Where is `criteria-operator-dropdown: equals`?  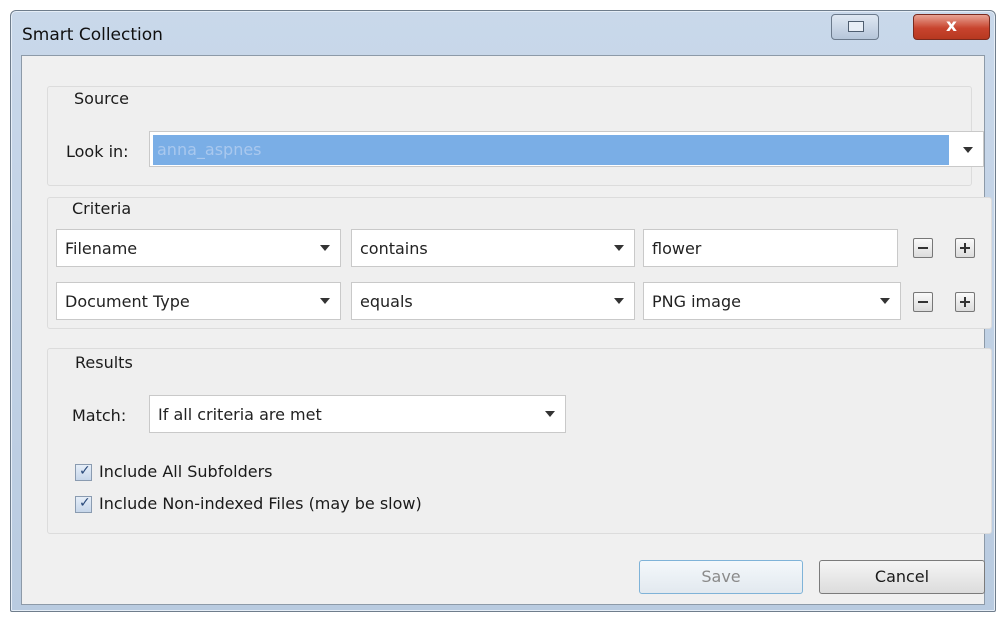
criteria-operator-dropdown: equals is located at coordinates (493, 301).